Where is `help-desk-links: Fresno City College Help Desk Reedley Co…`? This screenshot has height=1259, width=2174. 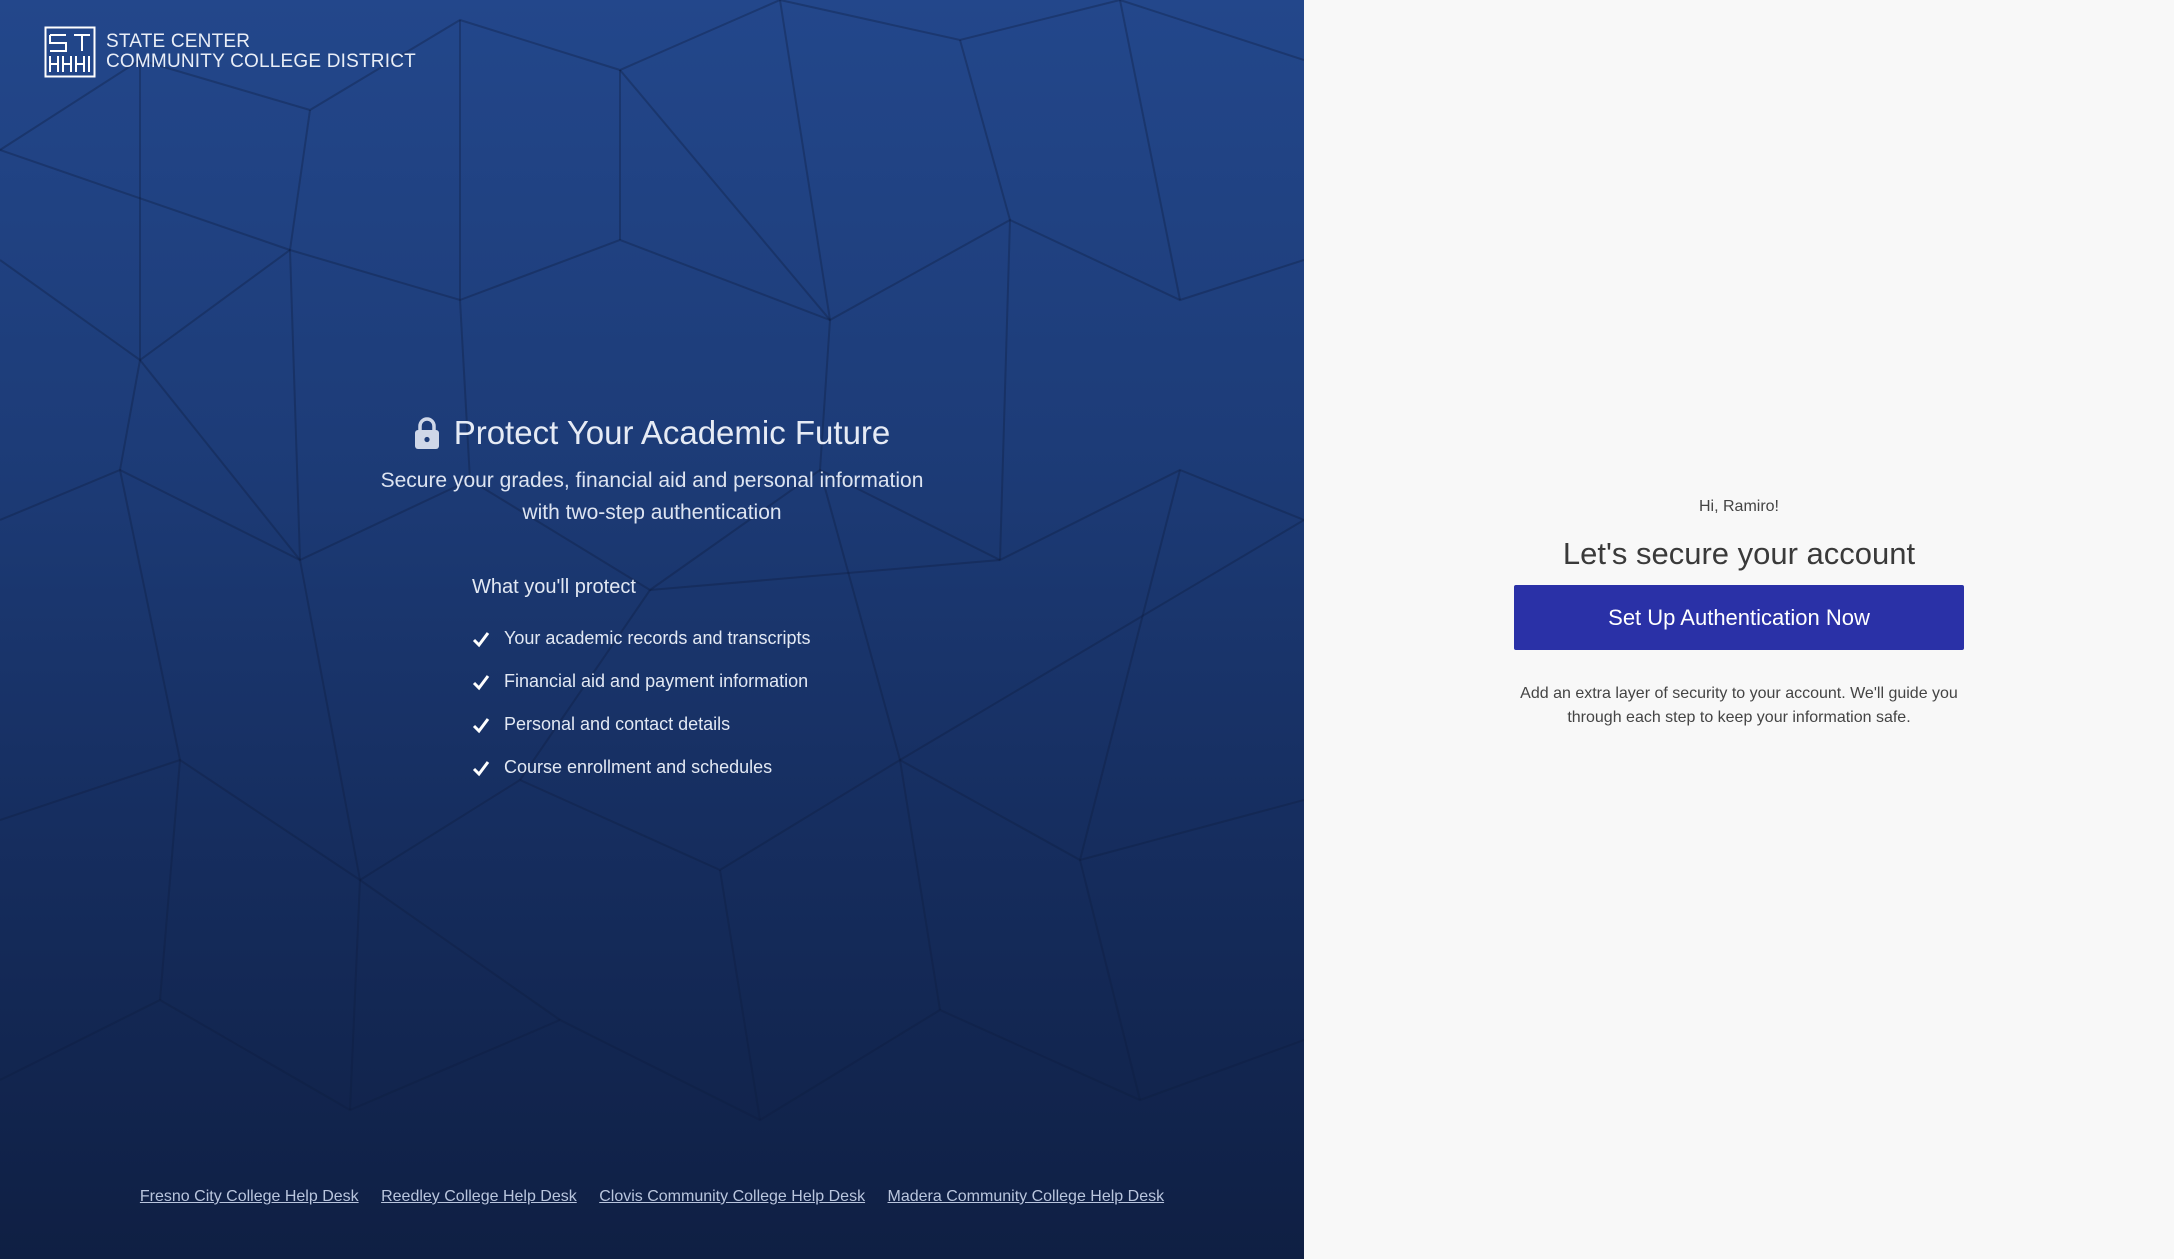 help-desk-links: Fresno City College Help Desk Reedley Co… is located at coordinates (652, 1197).